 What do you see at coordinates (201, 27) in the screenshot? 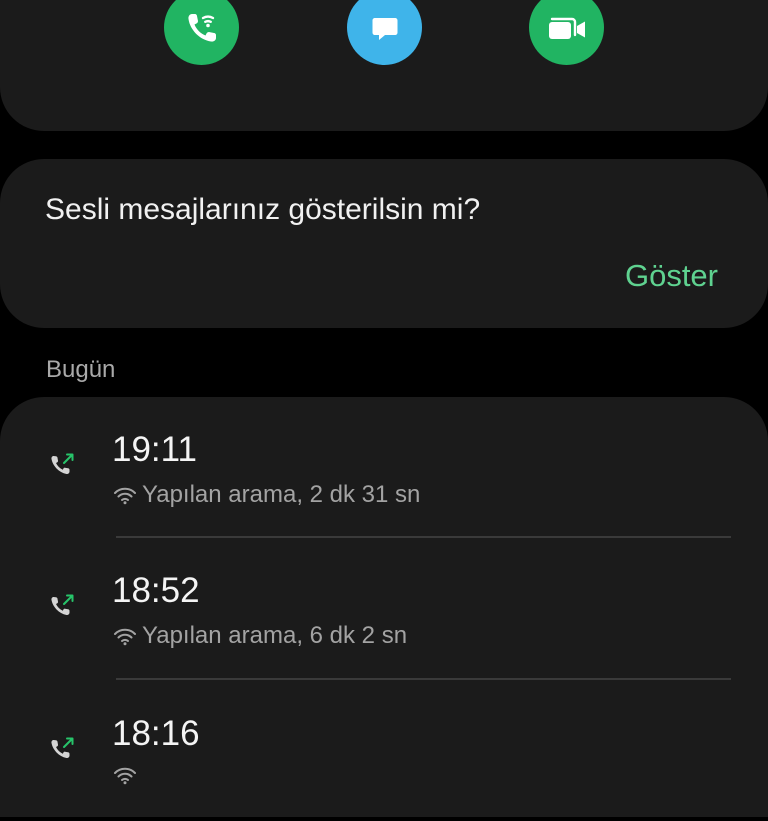
I see `wifi-call-icon` at bounding box center [201, 27].